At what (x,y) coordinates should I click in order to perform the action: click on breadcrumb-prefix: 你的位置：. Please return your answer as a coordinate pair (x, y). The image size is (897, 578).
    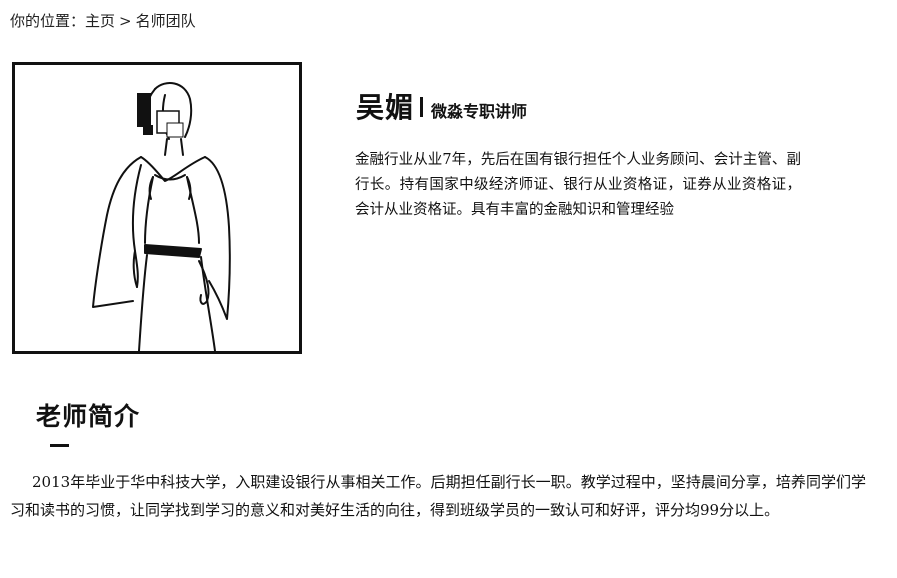
    Looking at the image, I should click on (48, 21).